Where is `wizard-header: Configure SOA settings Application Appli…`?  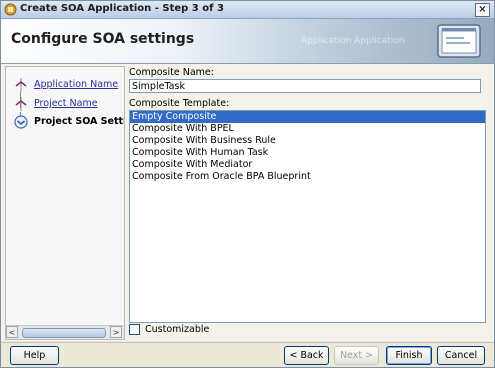 wizard-header: Configure SOA settings Application Appli… is located at coordinates (247, 41).